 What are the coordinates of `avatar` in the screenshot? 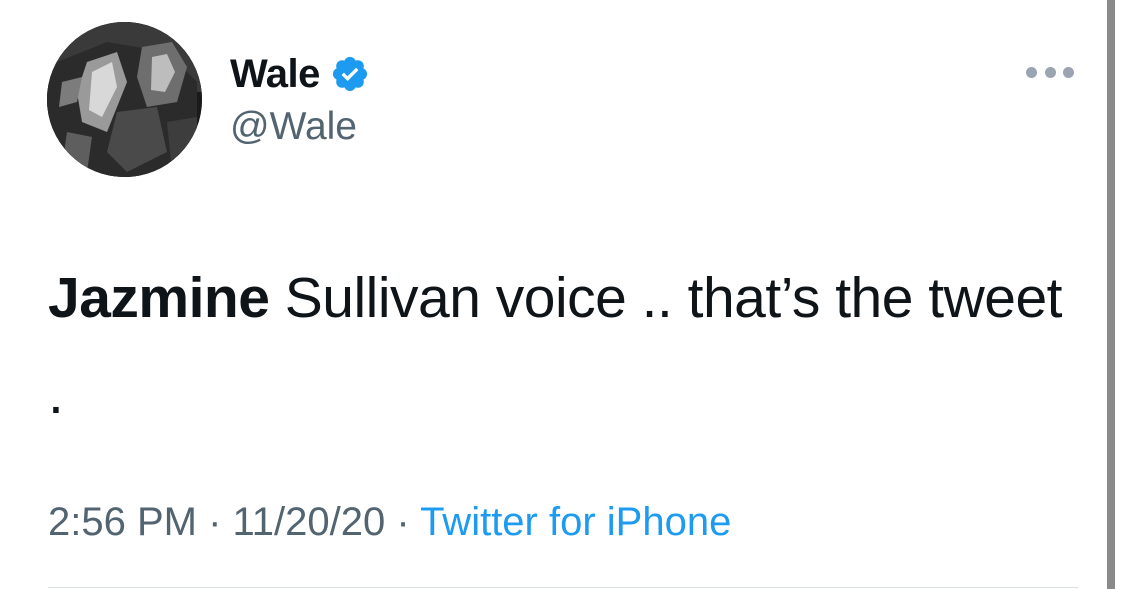 It's located at (124, 99).